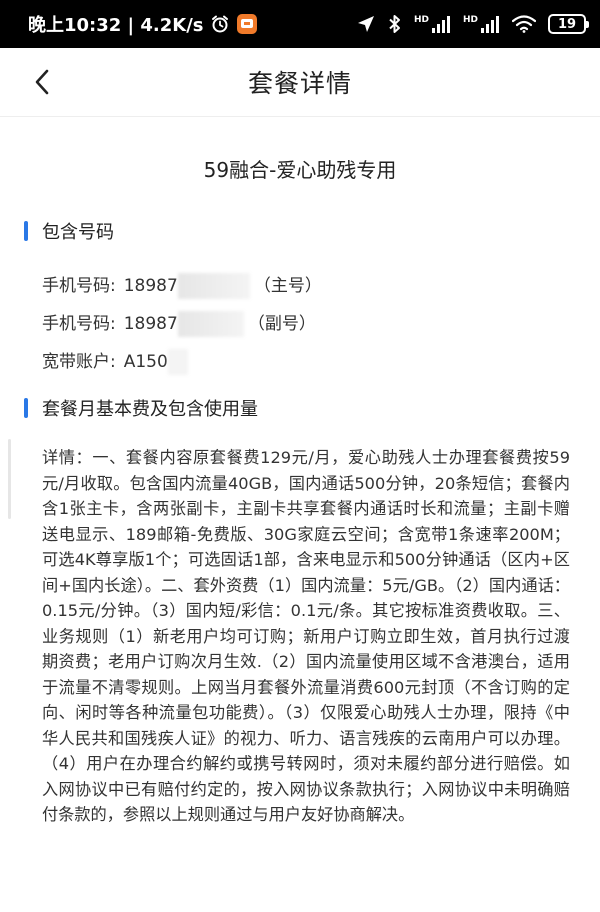 Image resolution: width=600 pixels, height=912 pixels. I want to click on number-suffix: （副号）, so click(281, 324).